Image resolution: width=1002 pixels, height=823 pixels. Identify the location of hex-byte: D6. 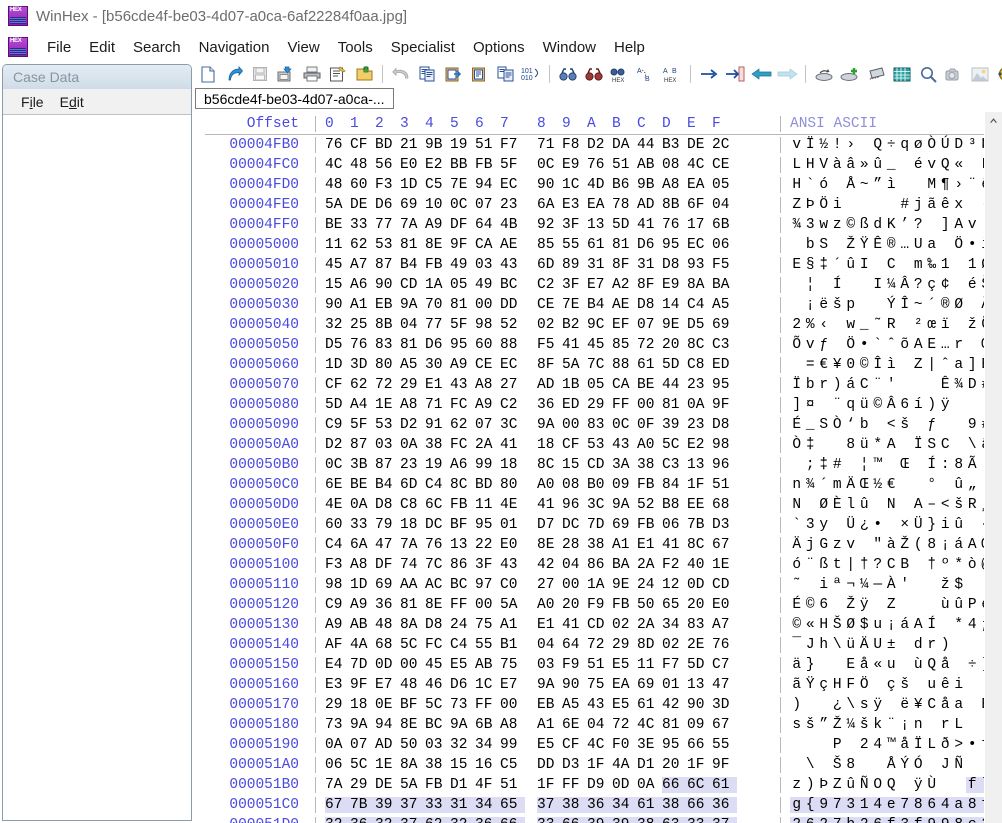
(649, 245).